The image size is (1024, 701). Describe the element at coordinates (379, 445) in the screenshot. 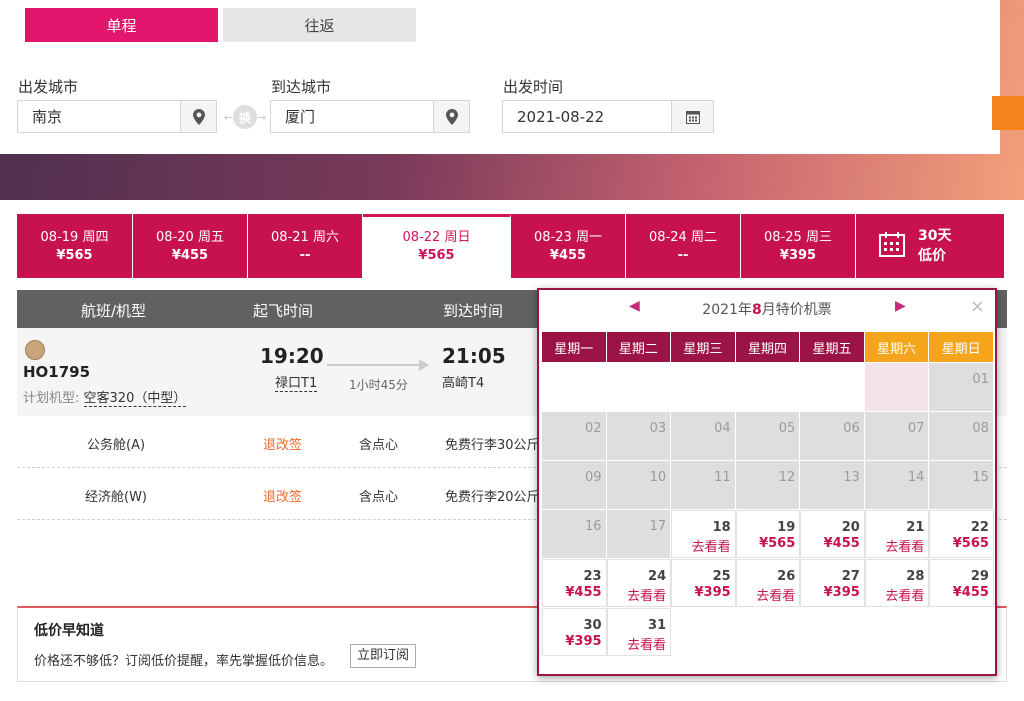

I see `meal-info: 含点心` at that location.